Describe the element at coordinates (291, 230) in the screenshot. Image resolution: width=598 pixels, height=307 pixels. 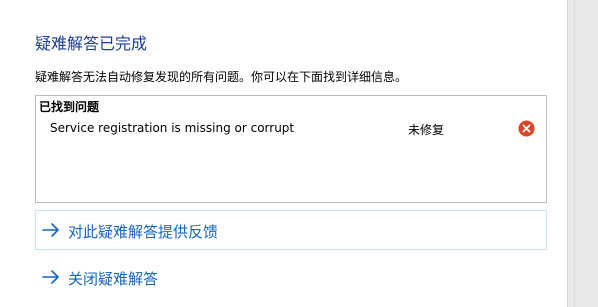
I see `feedback-link: 对此疑难解答提供反馈` at that location.